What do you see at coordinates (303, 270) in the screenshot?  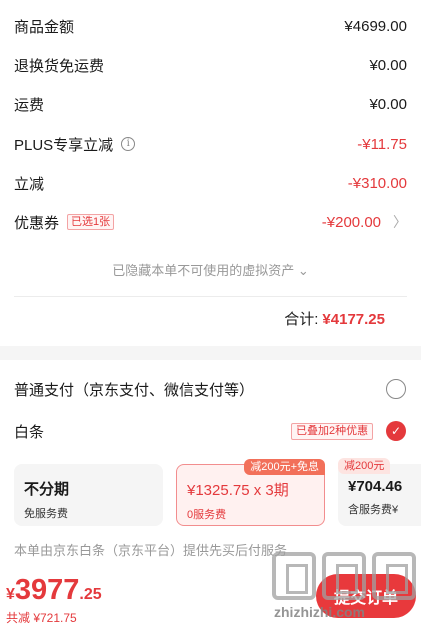 I see `chevron-down-icon: ⌄` at bounding box center [303, 270].